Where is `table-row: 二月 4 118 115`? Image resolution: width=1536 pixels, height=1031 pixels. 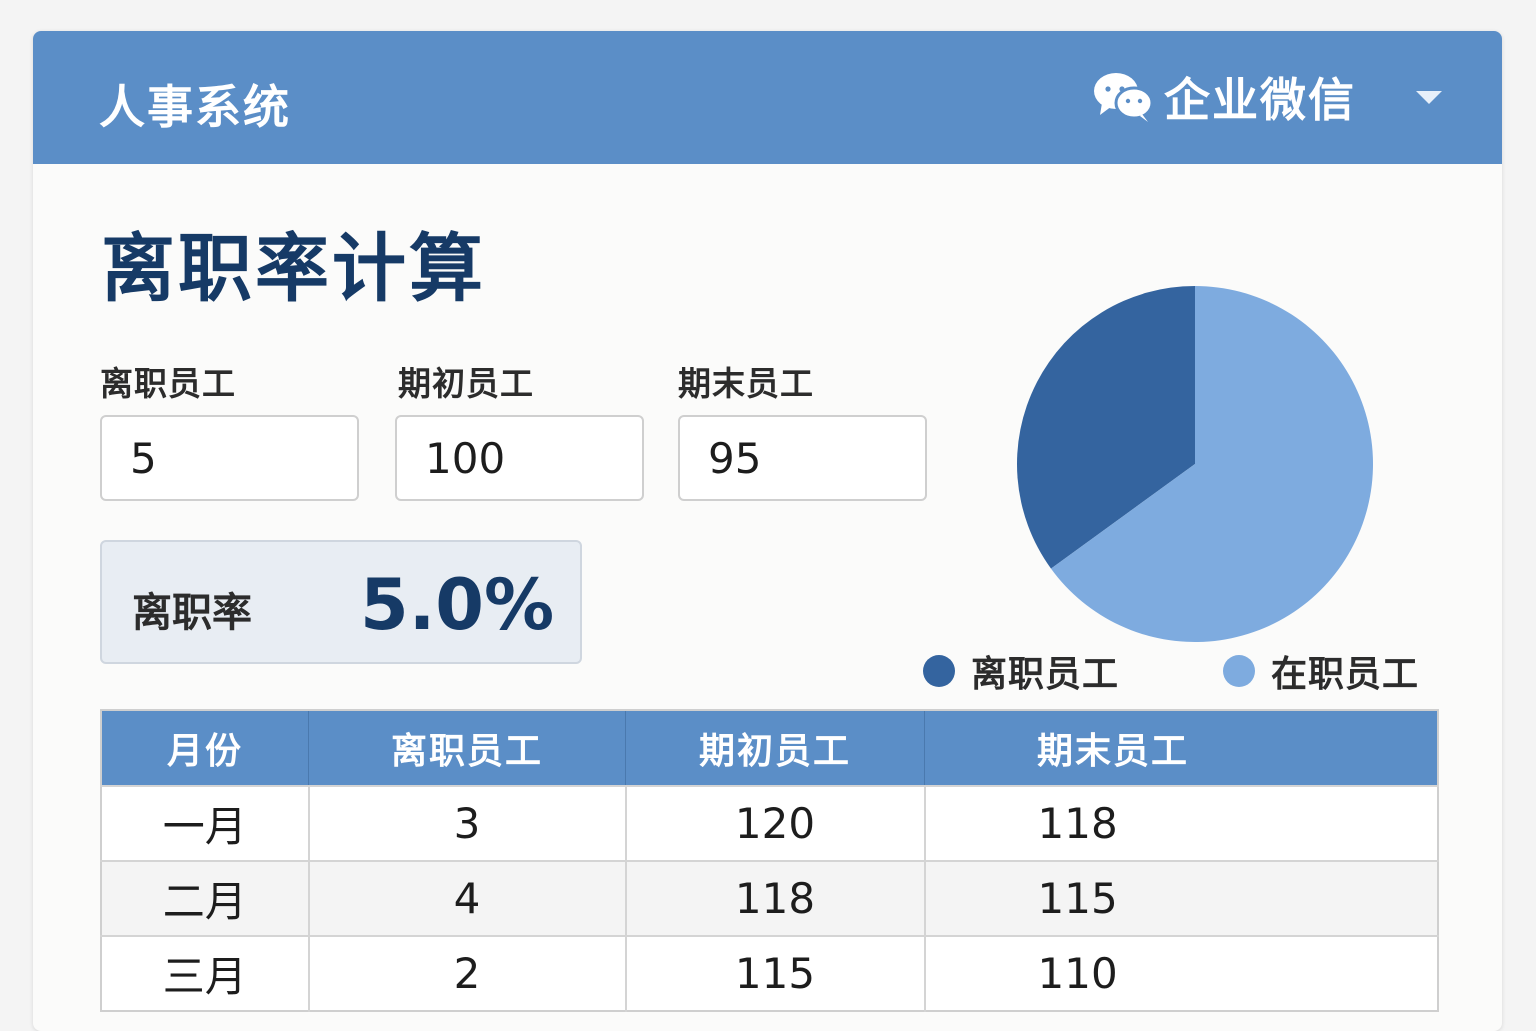
table-row: 二月 4 118 115 is located at coordinates (769, 898).